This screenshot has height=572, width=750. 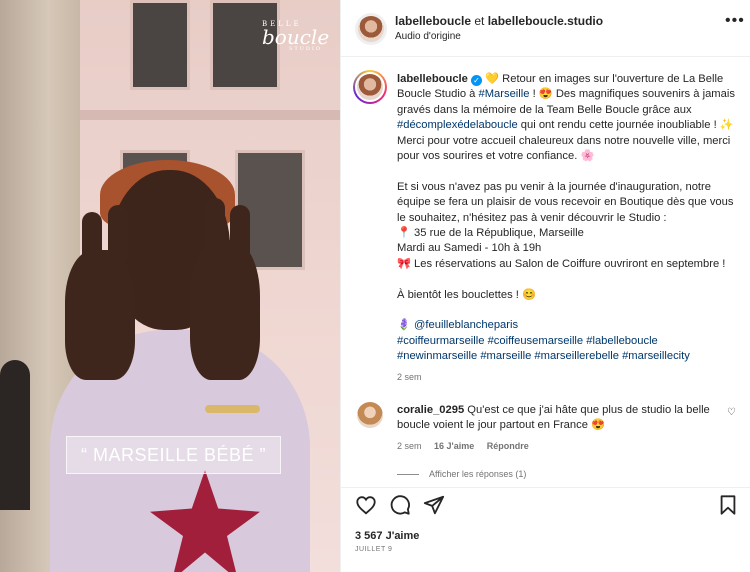 I want to click on mention-link: @feuilleblancheparis, so click(x=466, y=325).